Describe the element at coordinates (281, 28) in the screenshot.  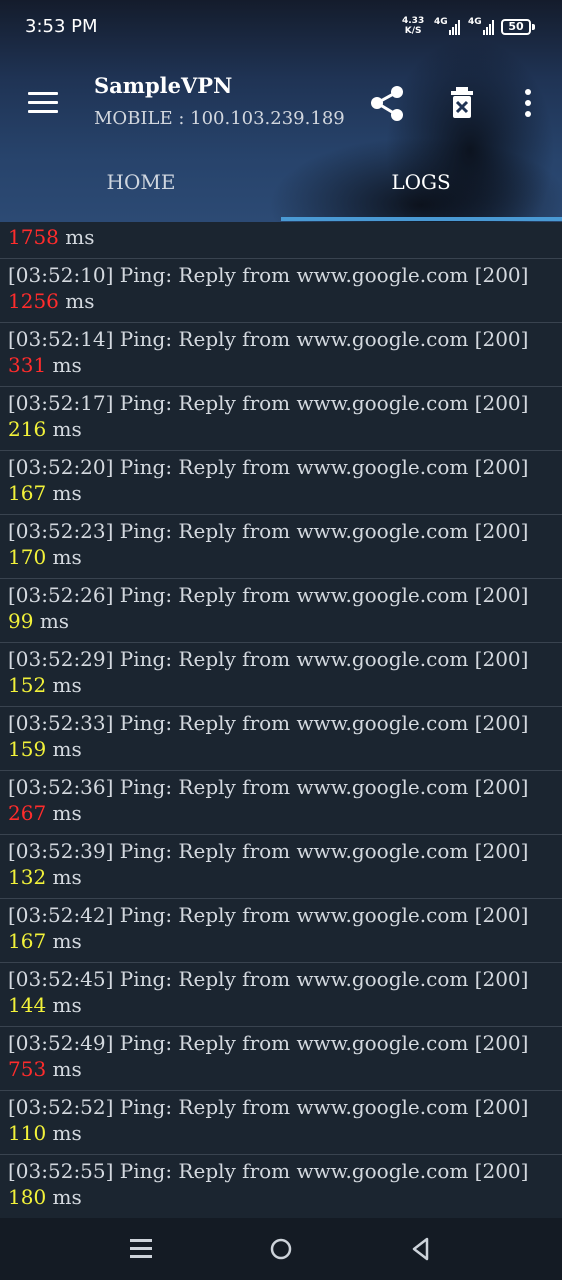
I see `status-bar: 3:53 PM 4.33 K/S 4G 4G 50` at that location.